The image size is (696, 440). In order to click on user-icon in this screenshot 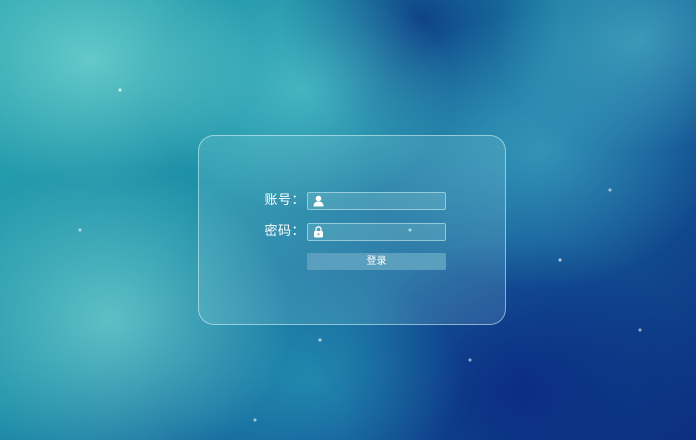, I will do `click(318, 201)`.